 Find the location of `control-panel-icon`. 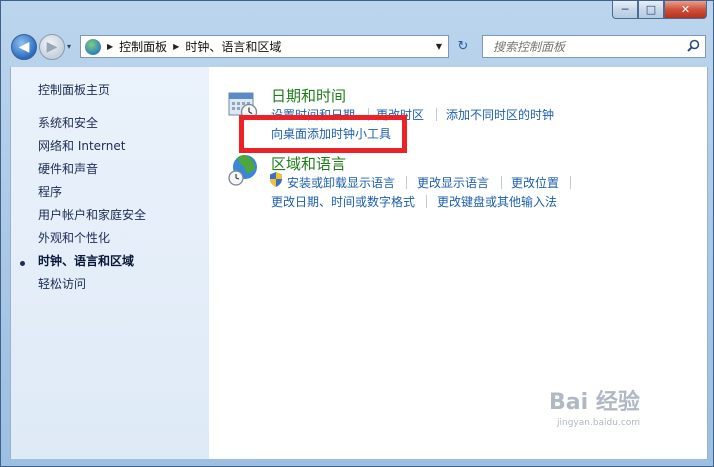

control-panel-icon is located at coordinates (93, 46).